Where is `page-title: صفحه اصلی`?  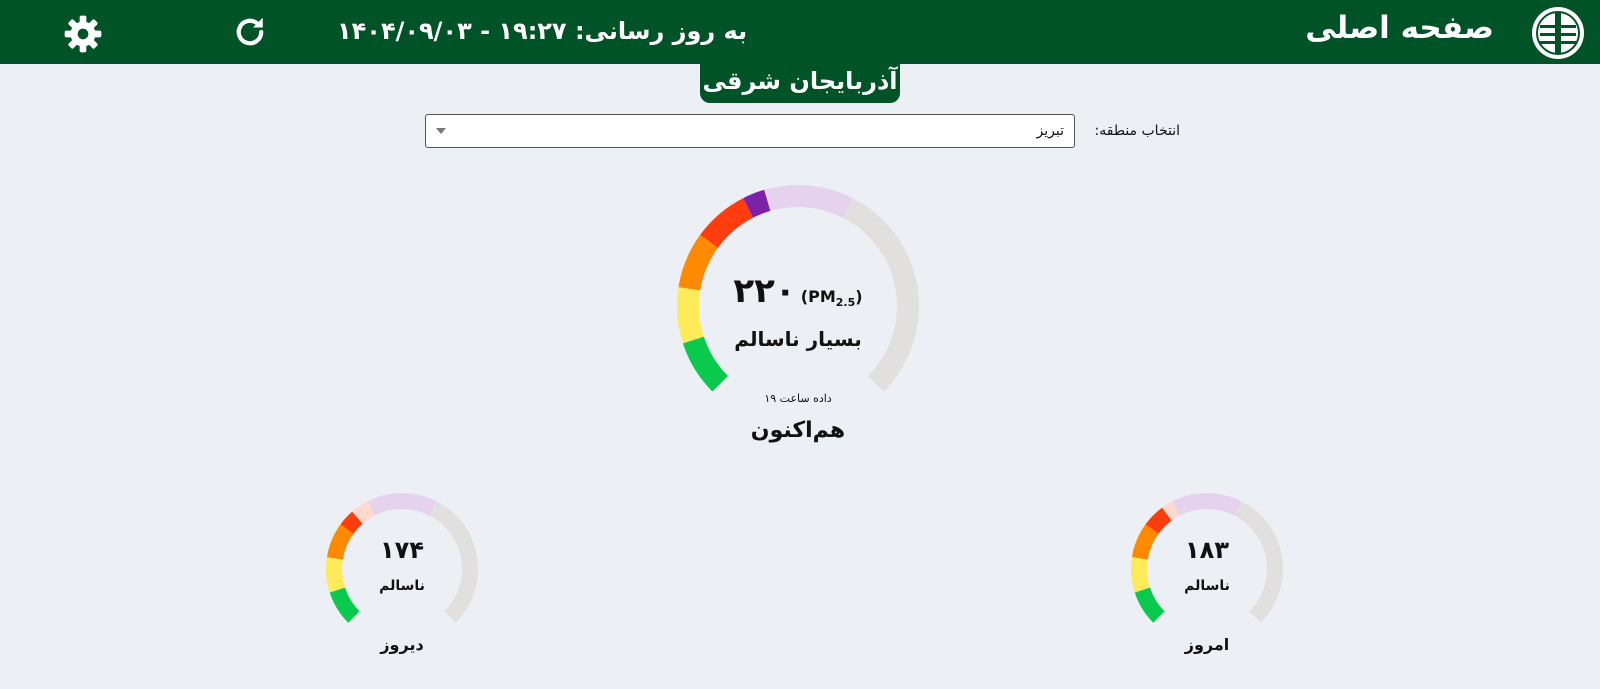
page-title: صفحه اصلی is located at coordinates (1399, 28).